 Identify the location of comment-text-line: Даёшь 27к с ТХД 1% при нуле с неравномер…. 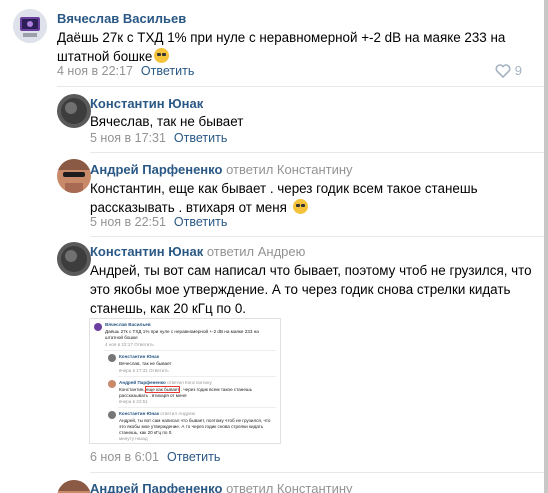
(281, 37).